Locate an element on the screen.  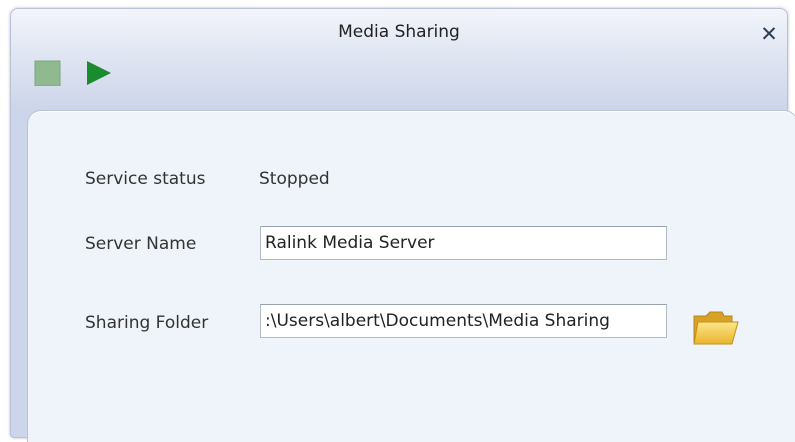
service-status-value: Stopped is located at coordinates (294, 179).